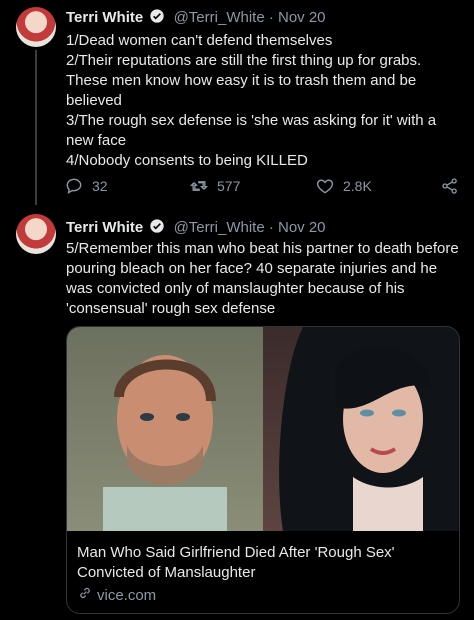 The height and width of the screenshot is (620, 474). I want to click on like-button: 2.8K, so click(343, 186).